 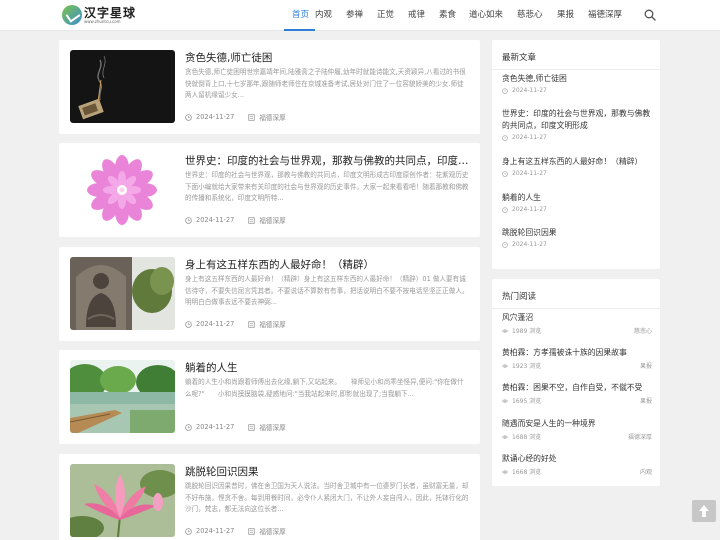 I want to click on post-title: 身上有这五样东西的人最好命！（精辟）, so click(x=327, y=264).